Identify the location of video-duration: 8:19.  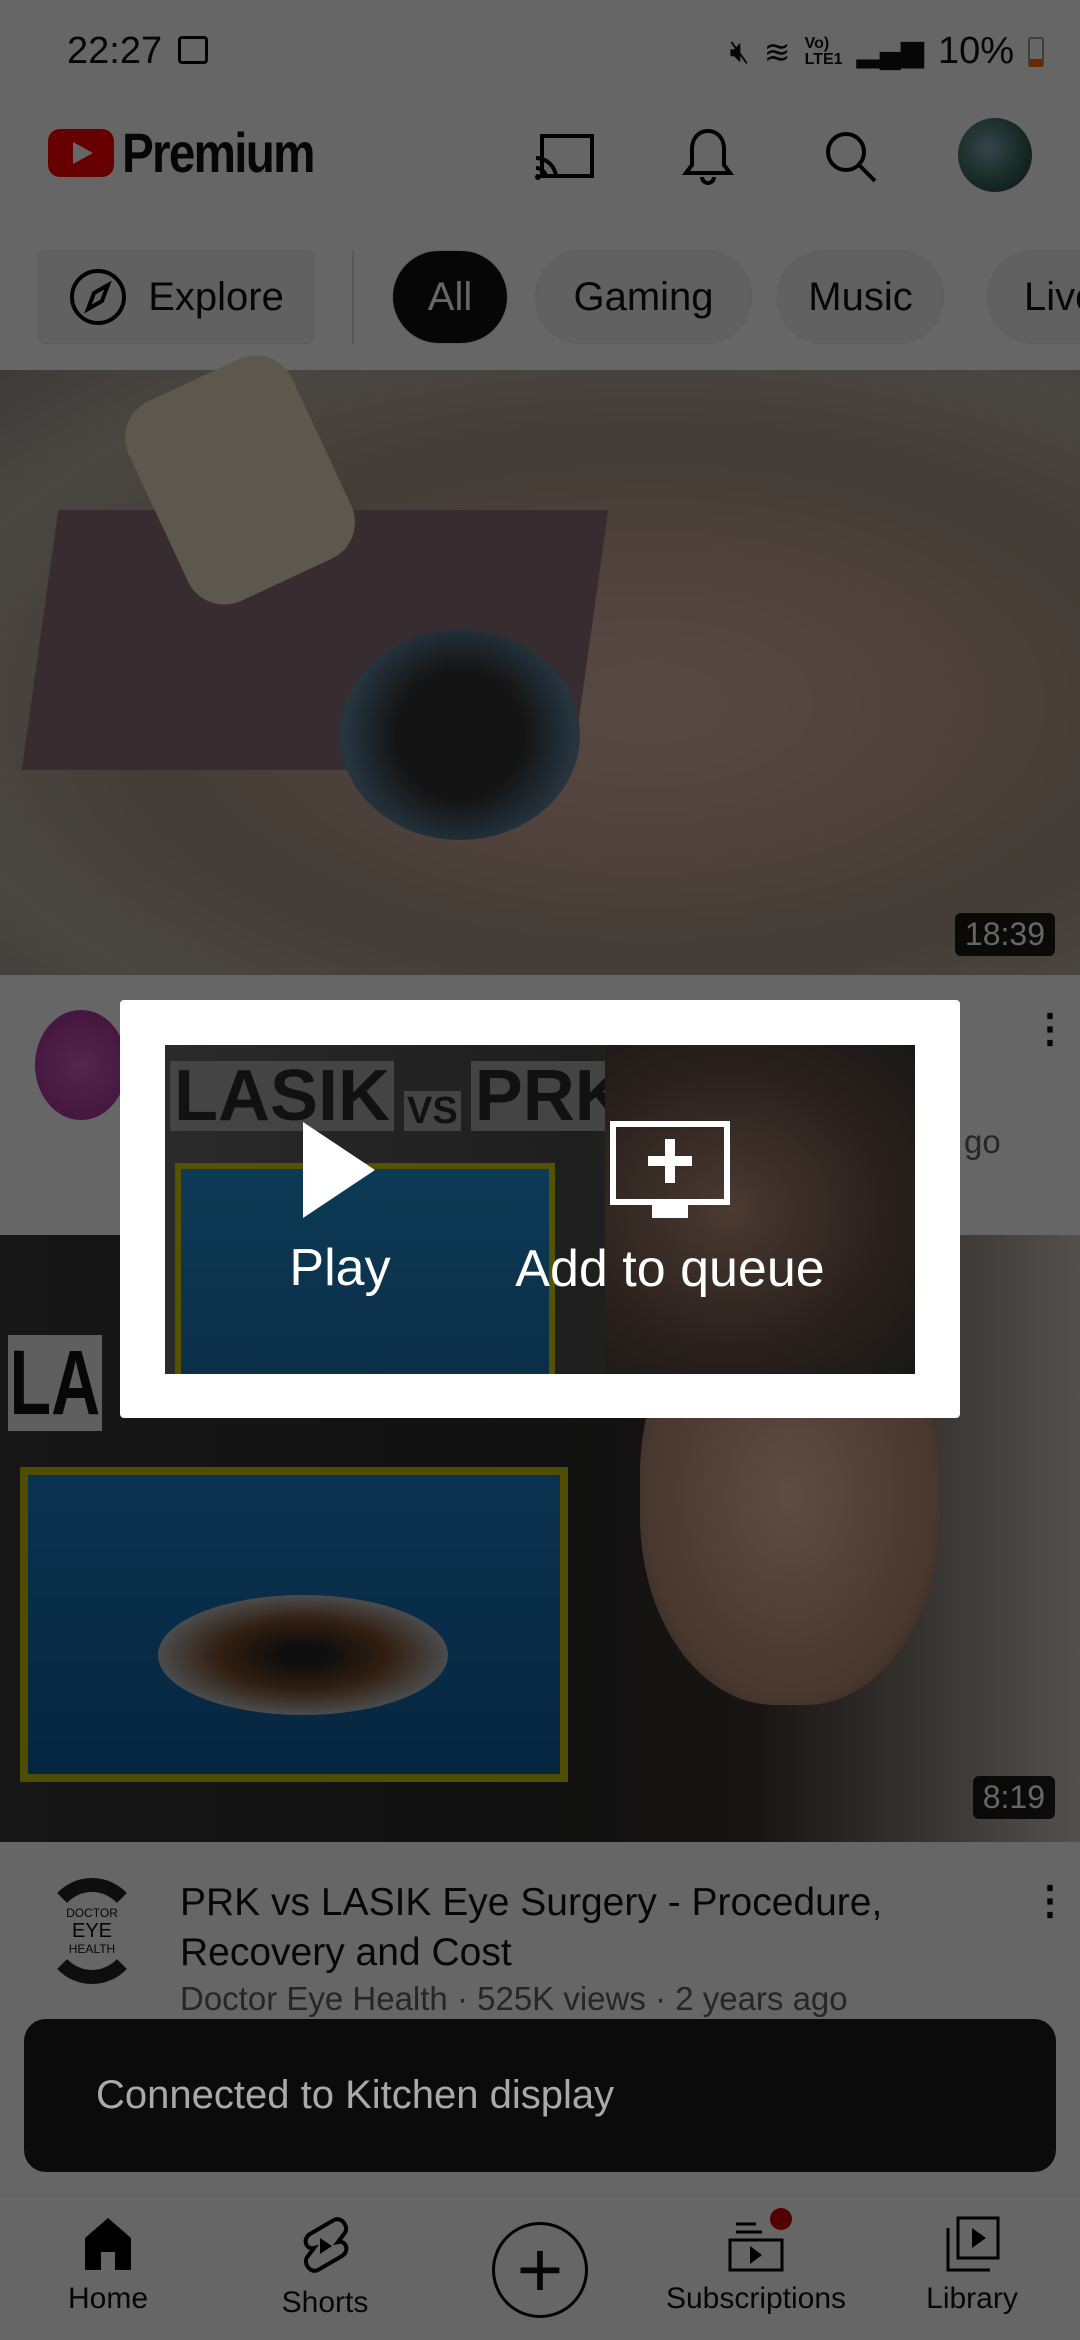
(1013, 1797).